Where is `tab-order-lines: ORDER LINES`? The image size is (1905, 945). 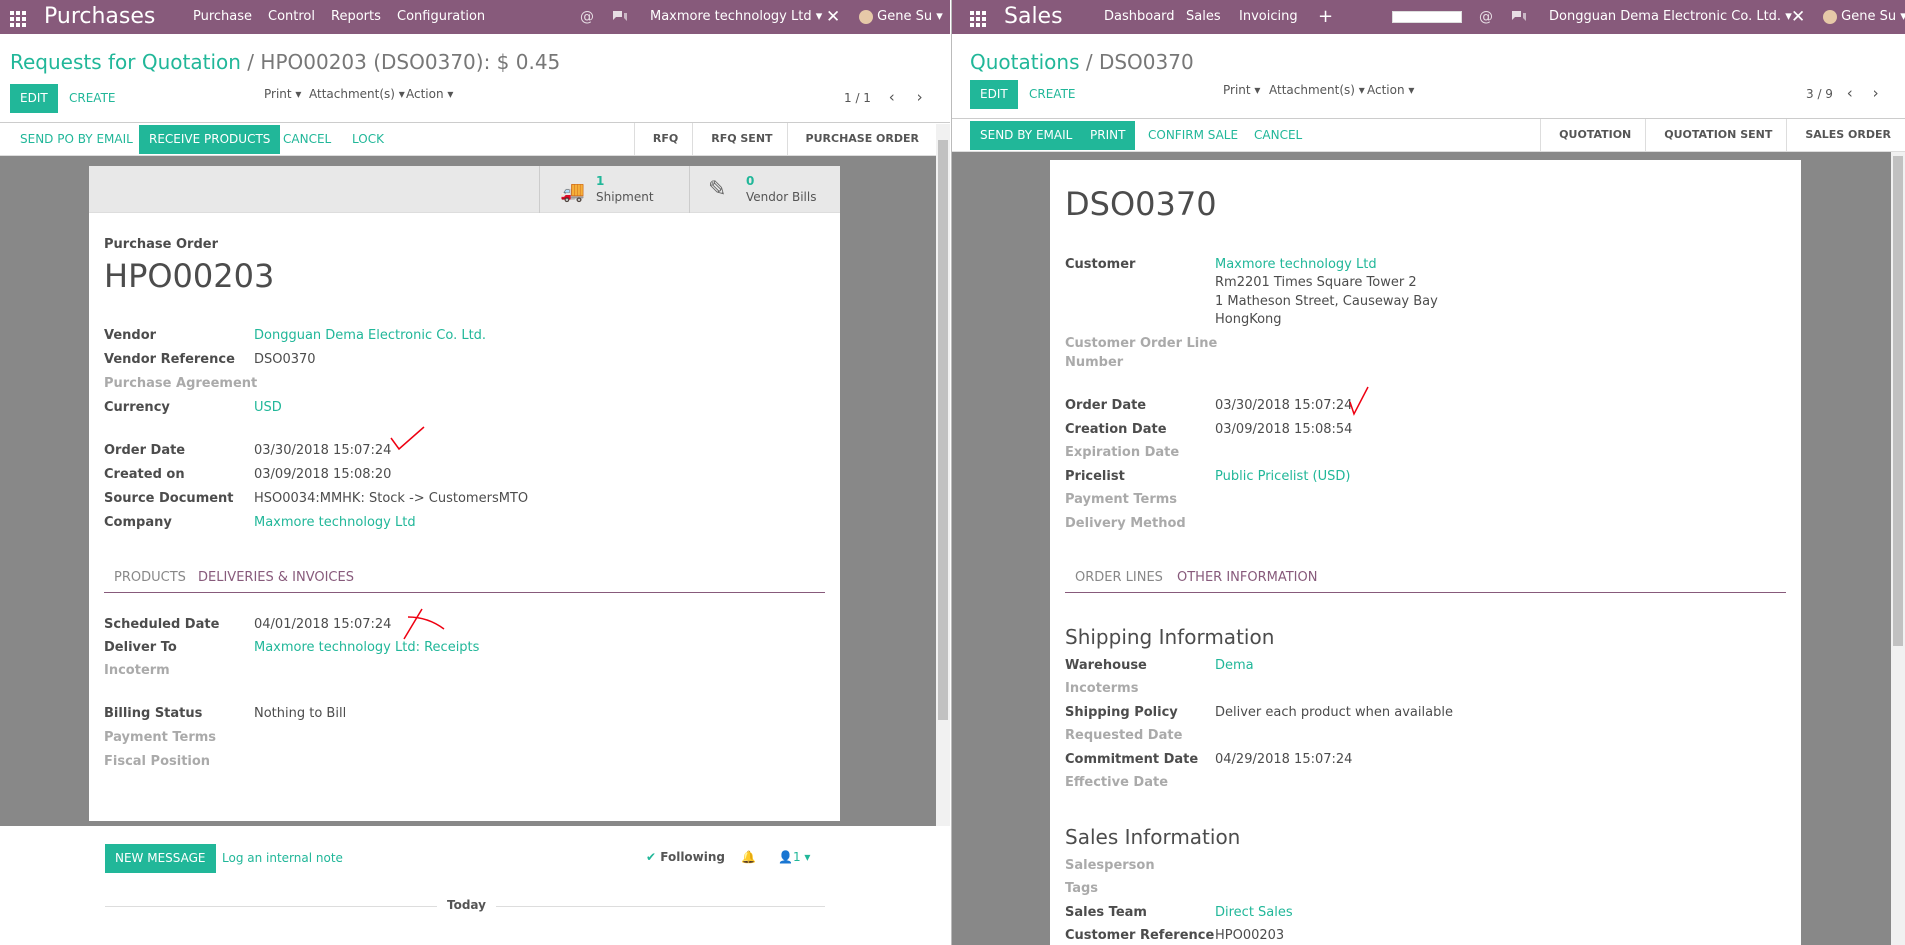
tab-order-lines: ORDER LINES is located at coordinates (1119, 577).